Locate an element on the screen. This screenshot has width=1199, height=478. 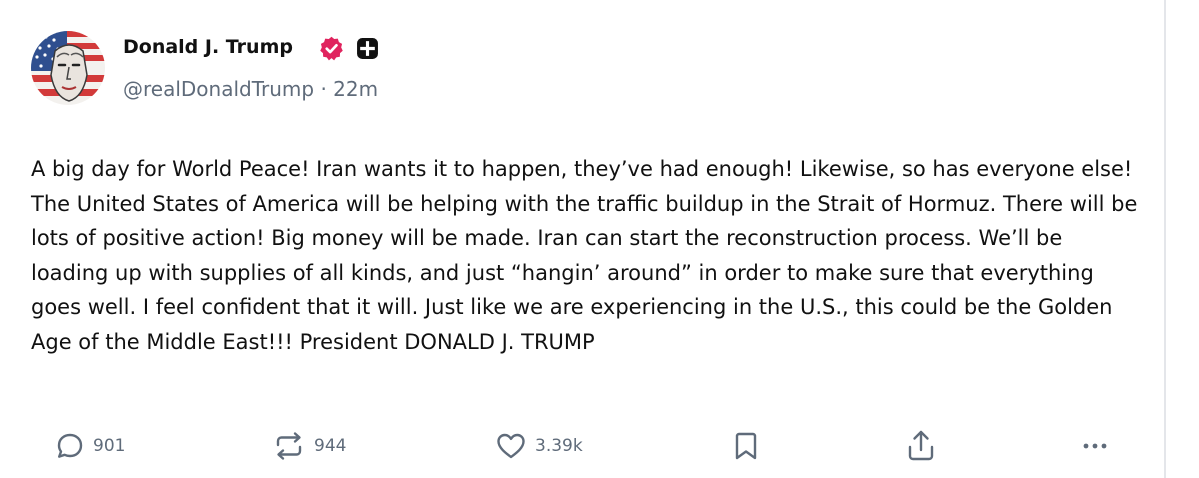
avatar is located at coordinates (68, 68).